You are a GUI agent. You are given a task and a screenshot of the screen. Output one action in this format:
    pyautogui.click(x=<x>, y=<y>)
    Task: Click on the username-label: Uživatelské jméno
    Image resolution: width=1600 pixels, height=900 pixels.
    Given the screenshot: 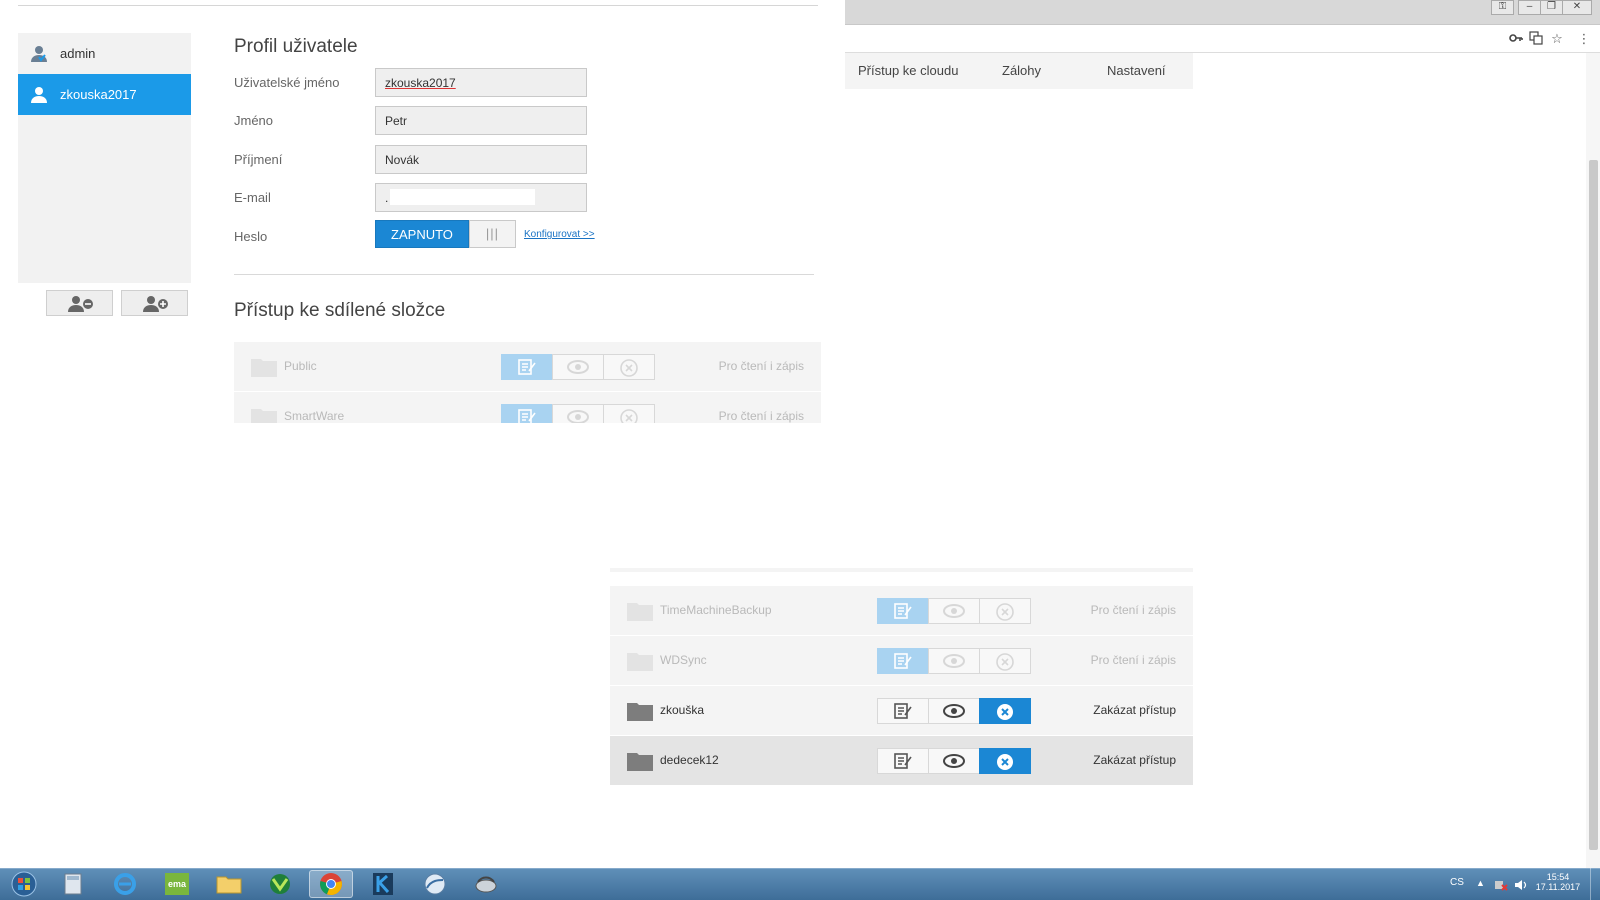 What is the action you would take?
    pyautogui.click(x=287, y=82)
    